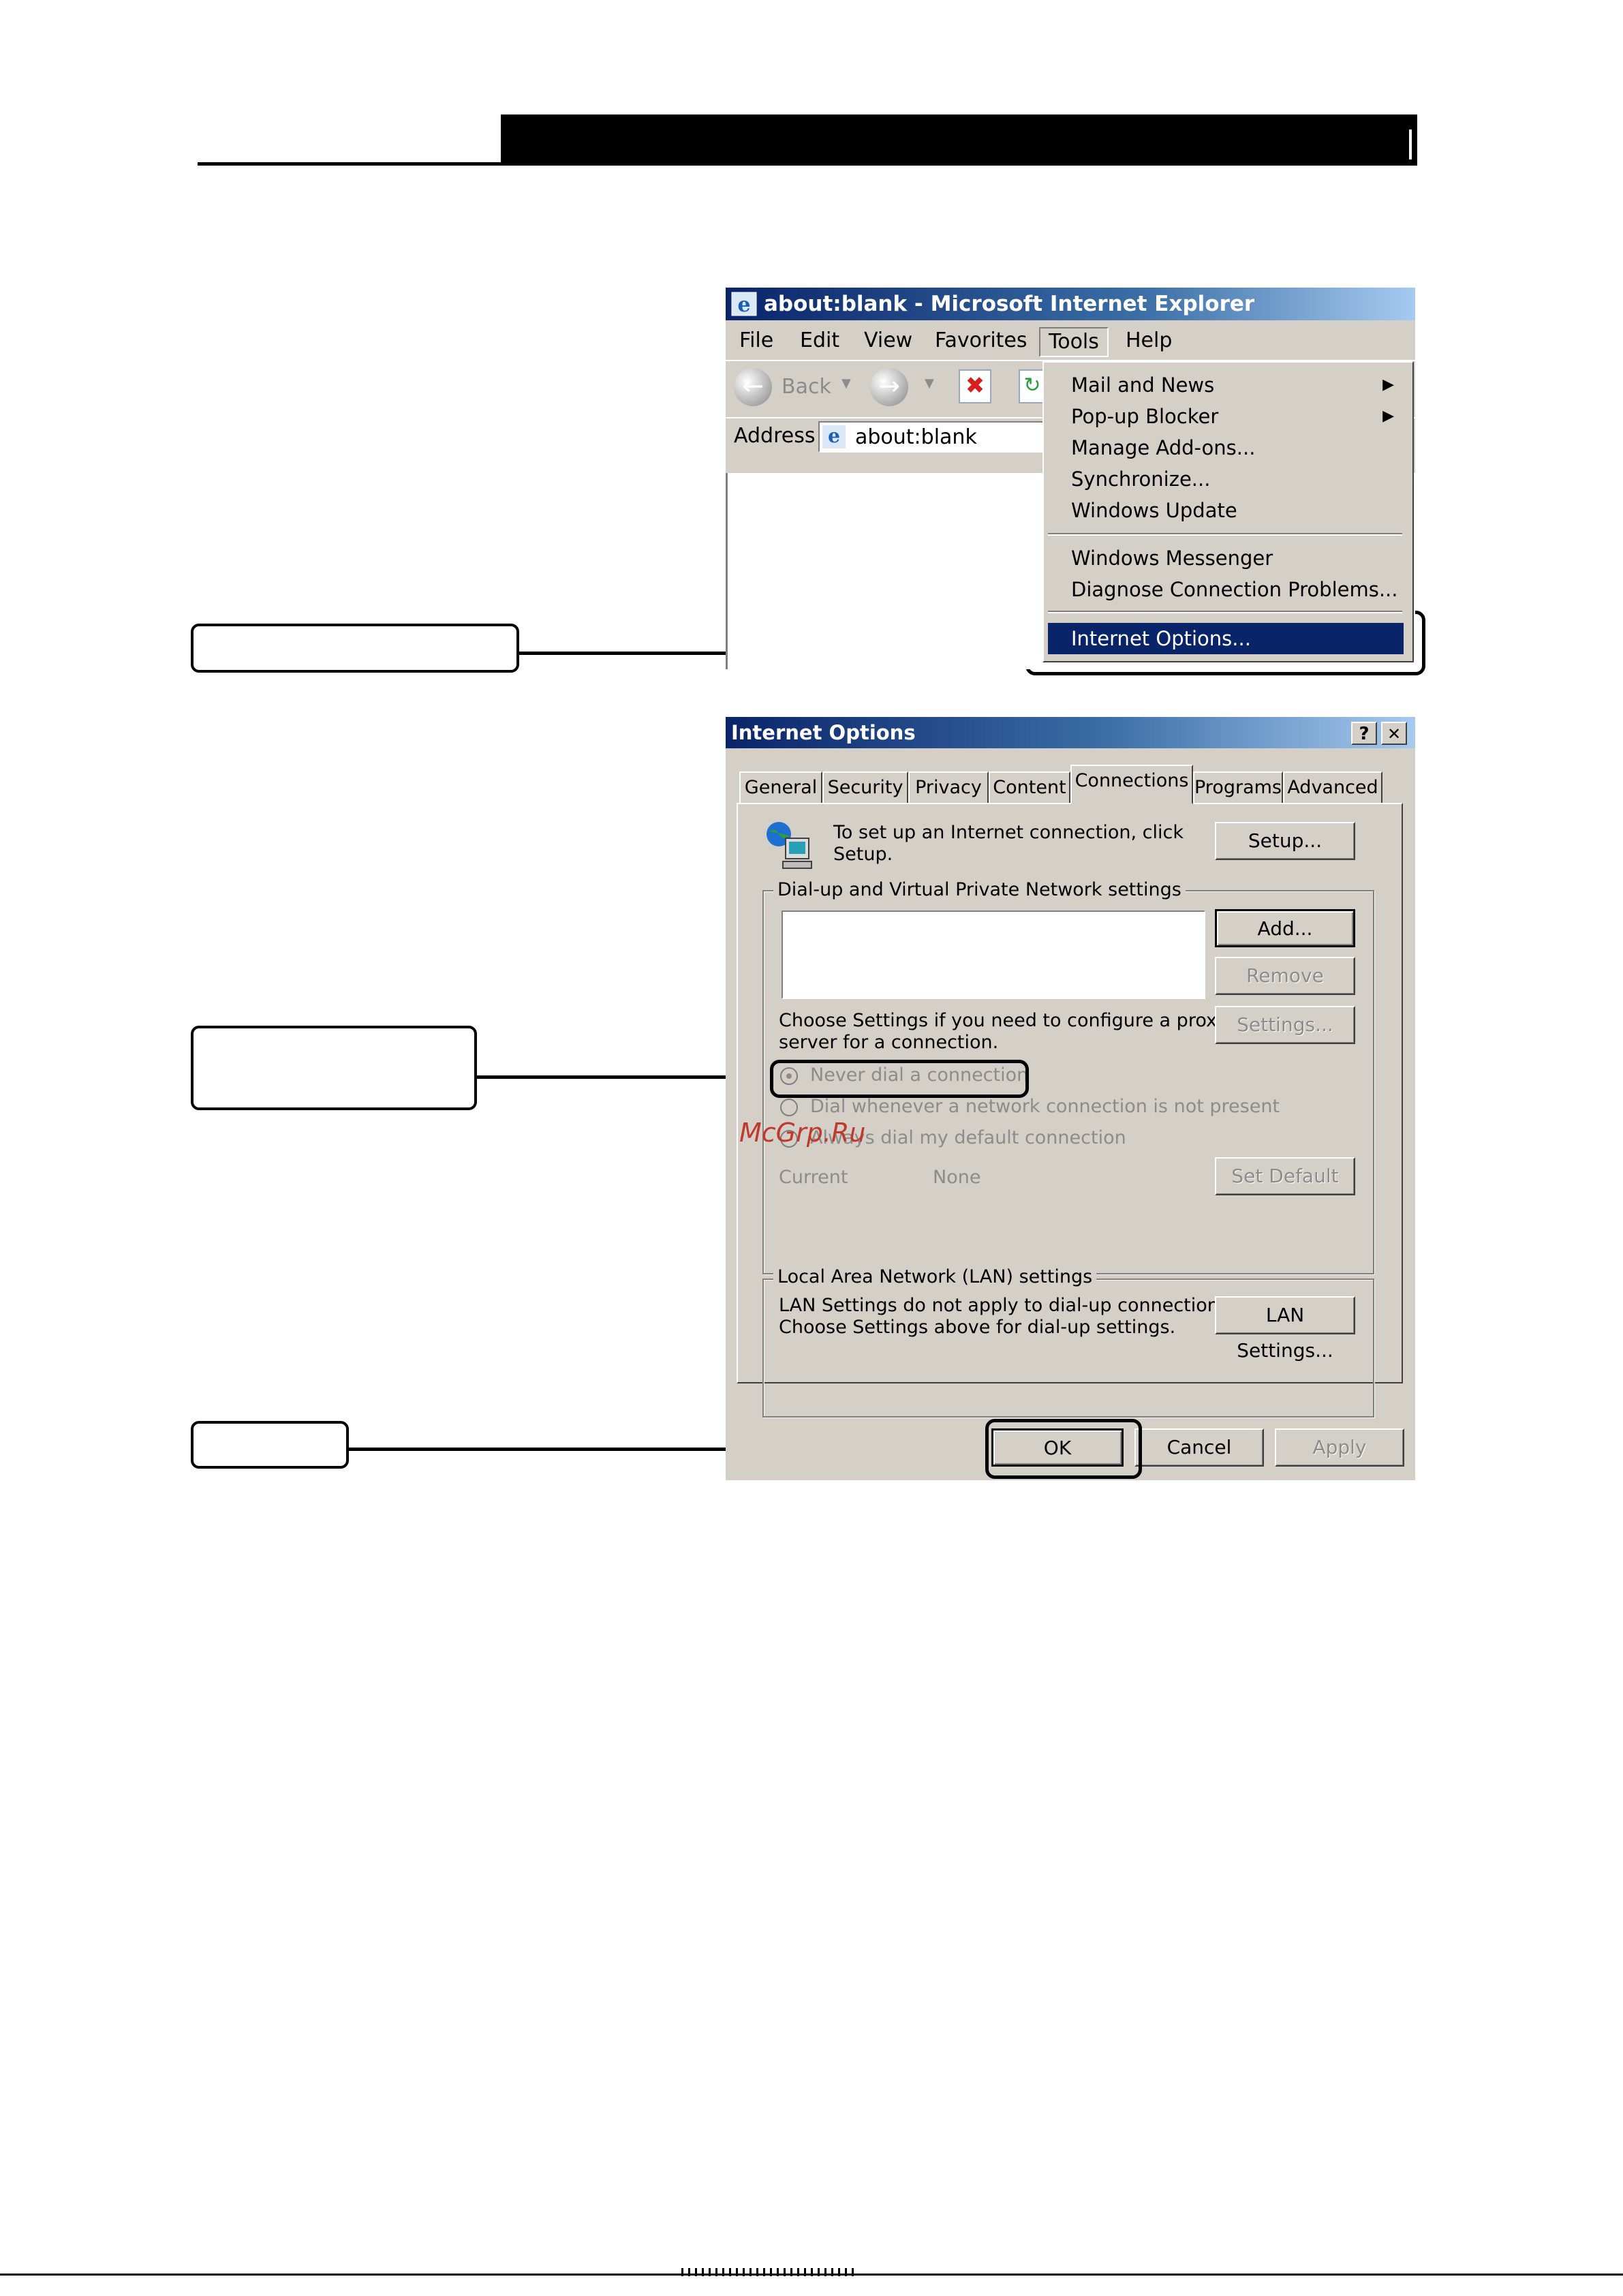 This screenshot has width=1623, height=2296. I want to click on apply-button: Apply, so click(1339, 1448).